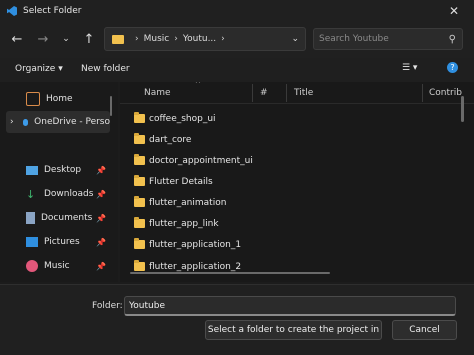  I want to click on folder-label: Folder:, so click(107, 306).